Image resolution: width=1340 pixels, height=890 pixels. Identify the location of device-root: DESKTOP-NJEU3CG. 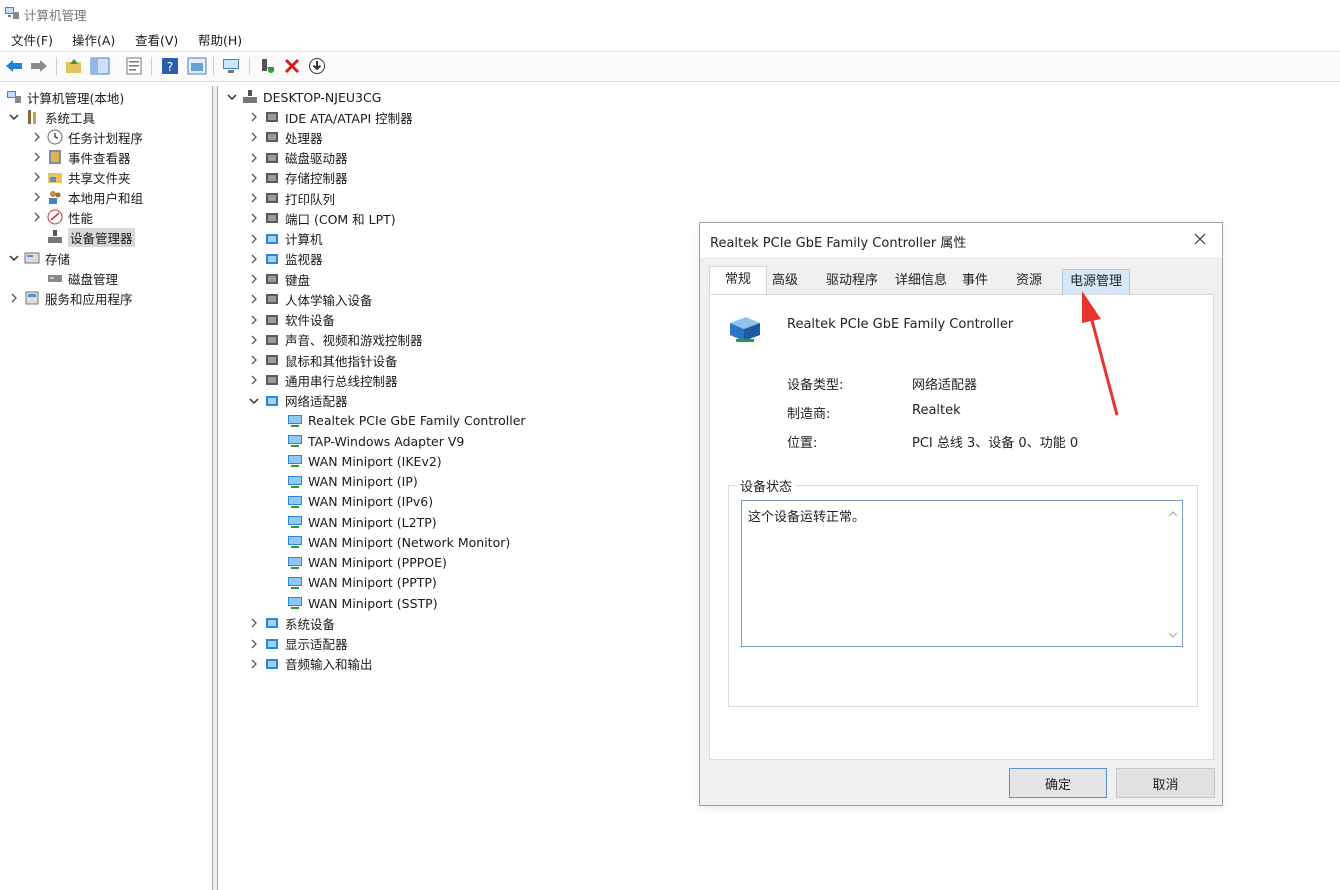
(303, 97).